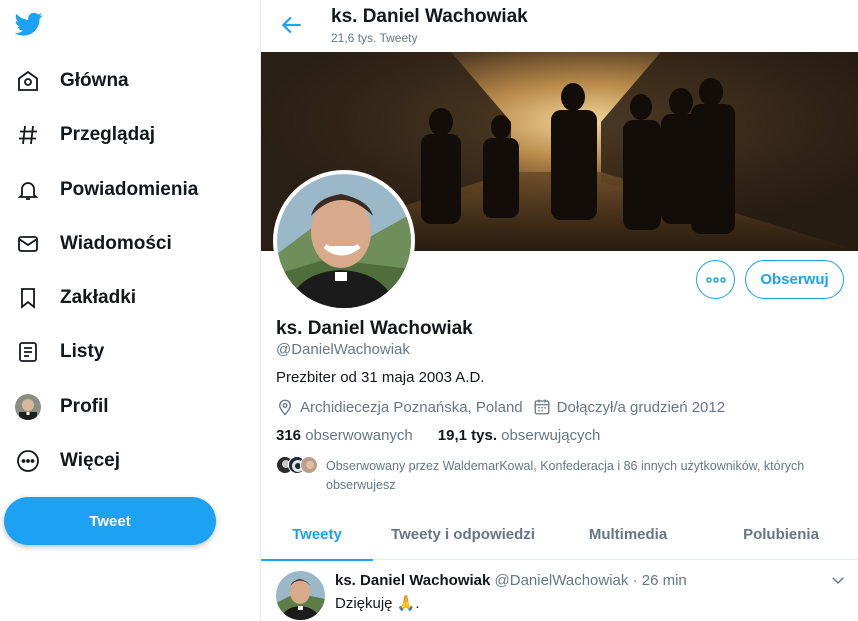 The width and height of the screenshot is (858, 621). Describe the element at coordinates (29, 24) in the screenshot. I see `twitter-bird-icon` at that location.